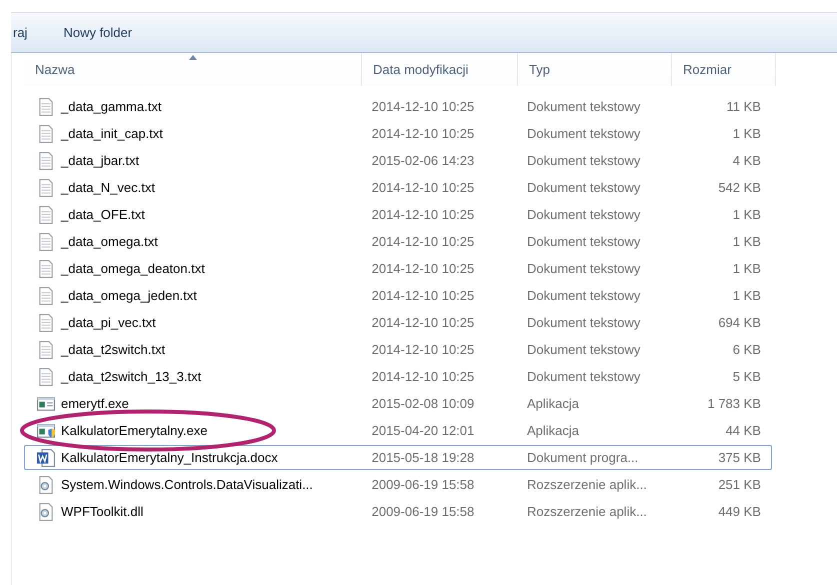 This screenshot has width=837, height=585. What do you see at coordinates (129, 295) in the screenshot?
I see `file-name: _data_omega_jeden.txt` at bounding box center [129, 295].